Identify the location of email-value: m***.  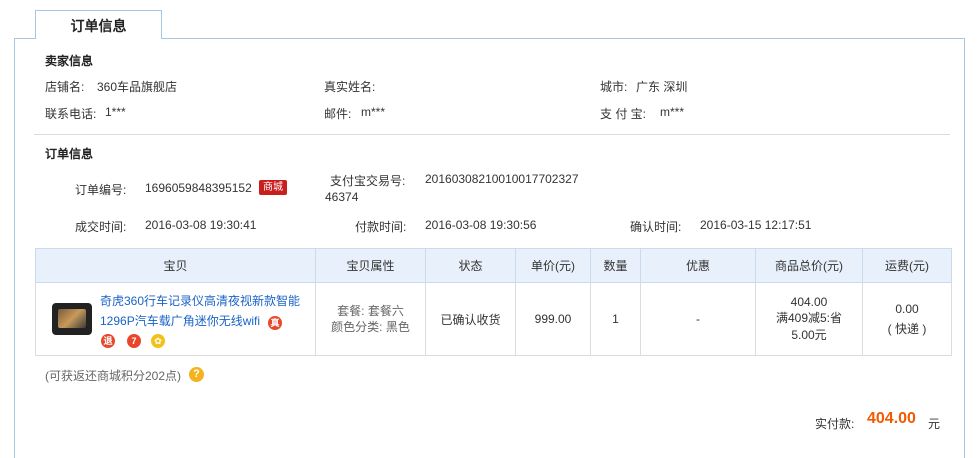
(373, 112).